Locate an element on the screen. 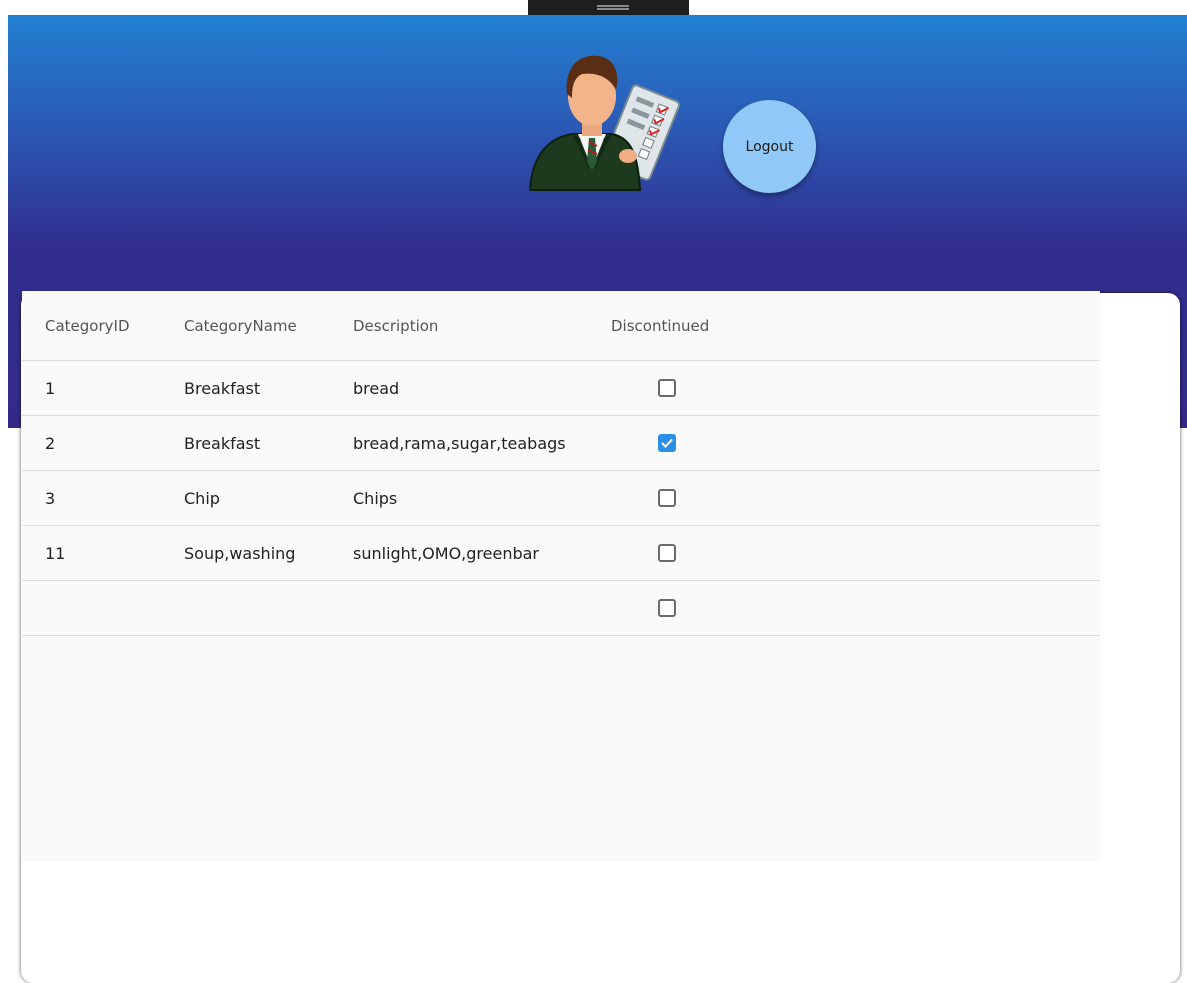  cell-description: sunlight,OMO,greenbar is located at coordinates (446, 553).